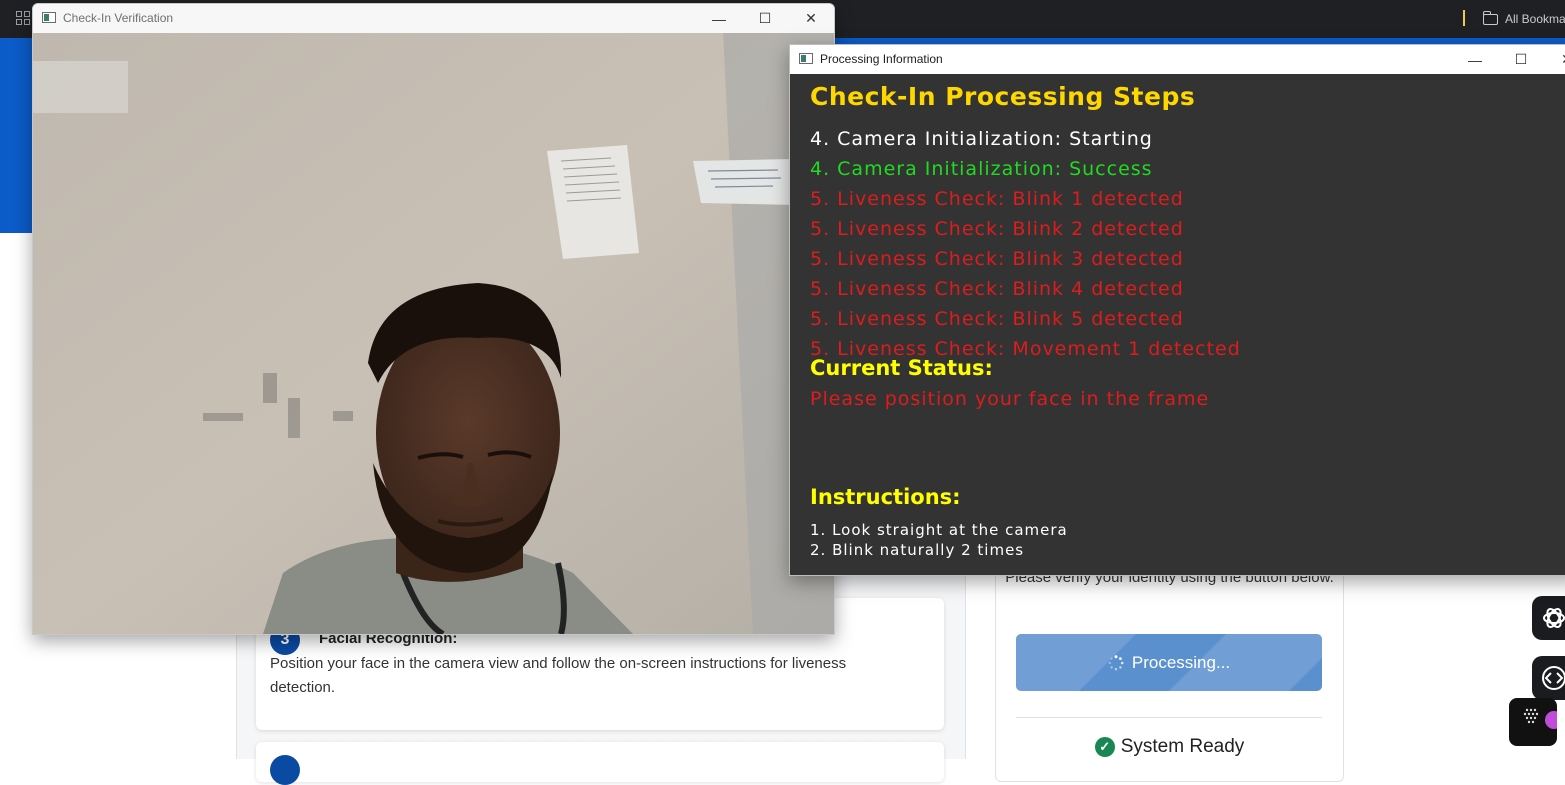 The image size is (1565, 785). Describe the element at coordinates (593, 202) in the screenshot. I see `wall-notice-paper` at that location.